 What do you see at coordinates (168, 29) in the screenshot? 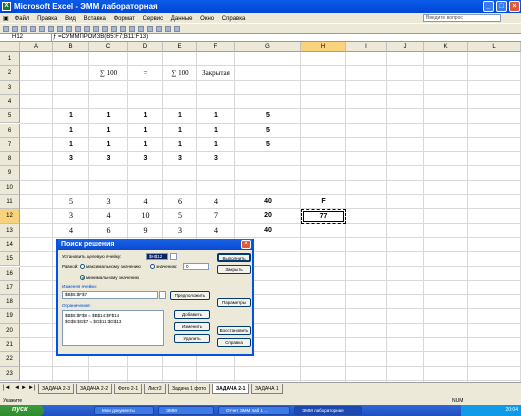
I see `chart-wizard-icon` at bounding box center [168, 29].